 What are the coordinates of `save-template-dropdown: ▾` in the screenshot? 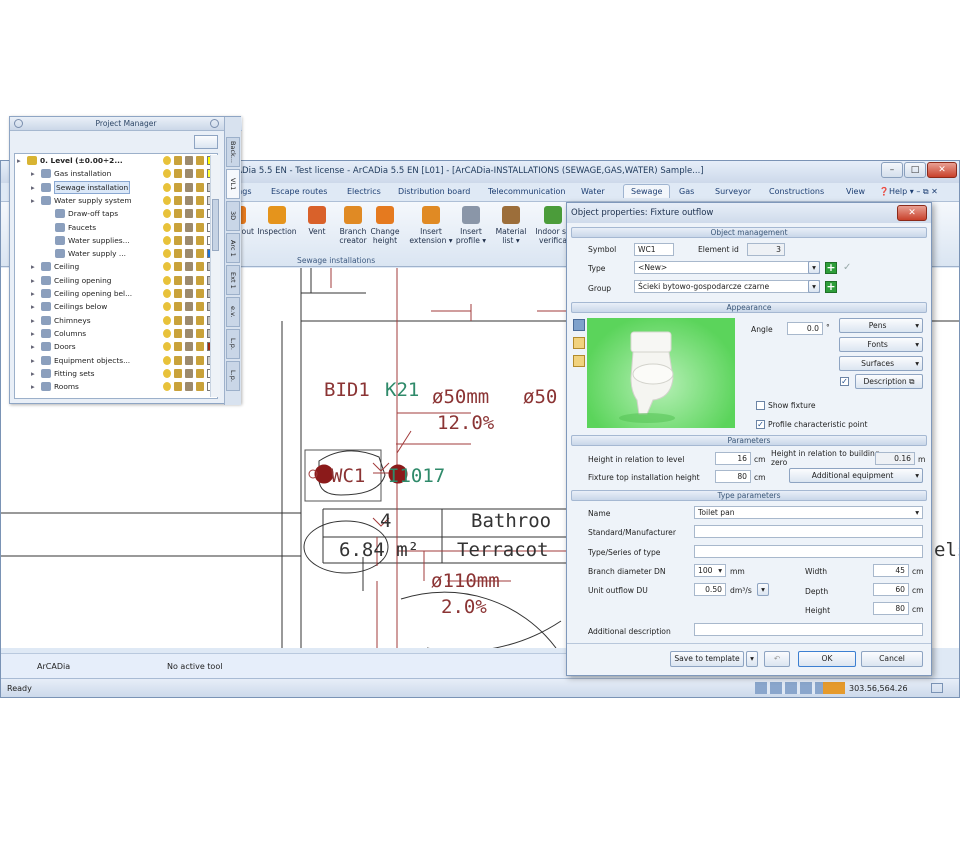 It's located at (752, 659).